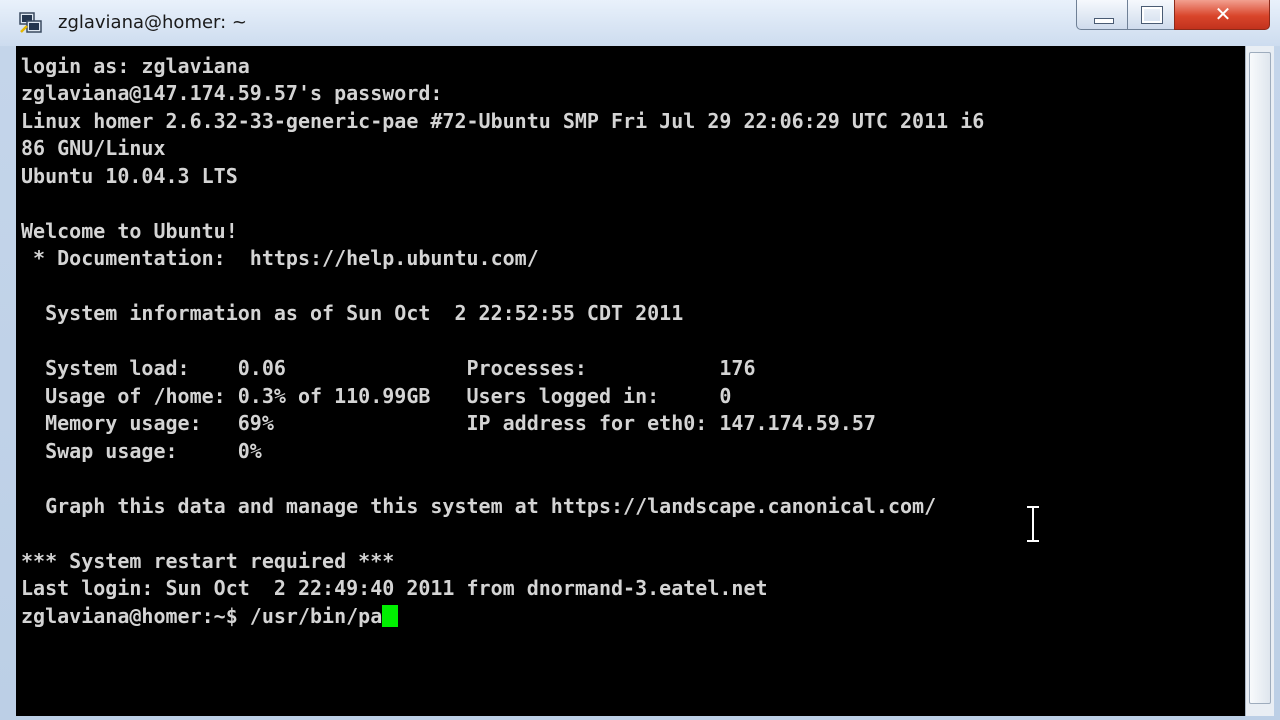  What do you see at coordinates (1102, 15) in the screenshot?
I see `minimize-button` at bounding box center [1102, 15].